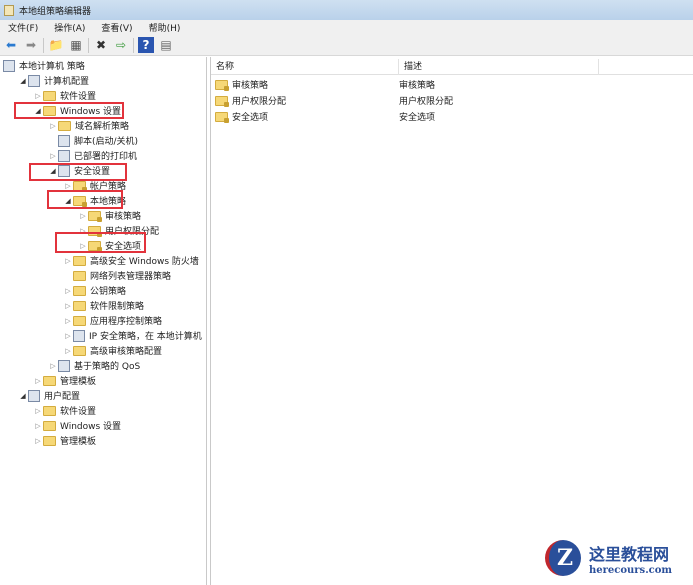 Image resolution: width=693 pixels, height=585 pixels. What do you see at coordinates (131, 277) in the screenshot?
I see `tree-item-label: 网络列表管理器策略` at bounding box center [131, 277].